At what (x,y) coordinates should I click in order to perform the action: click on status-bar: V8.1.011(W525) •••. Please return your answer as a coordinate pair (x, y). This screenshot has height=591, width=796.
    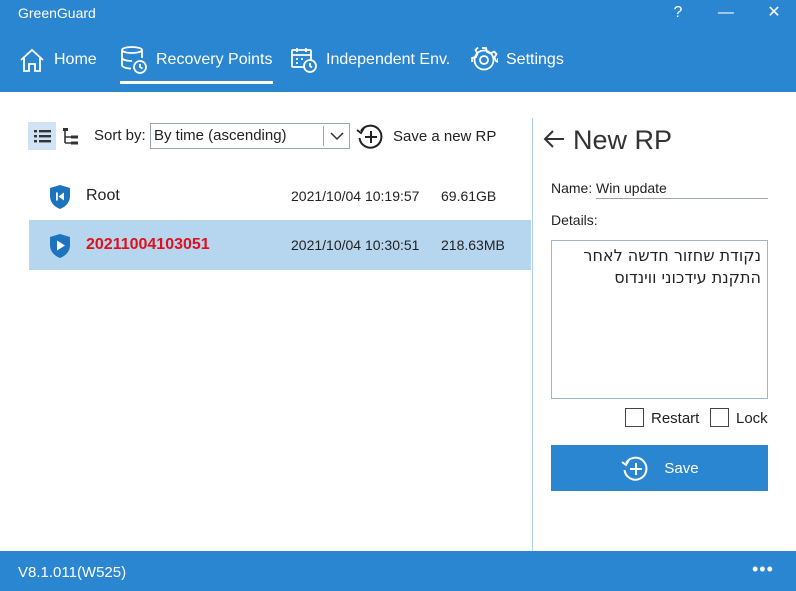
    Looking at the image, I should click on (398, 571).